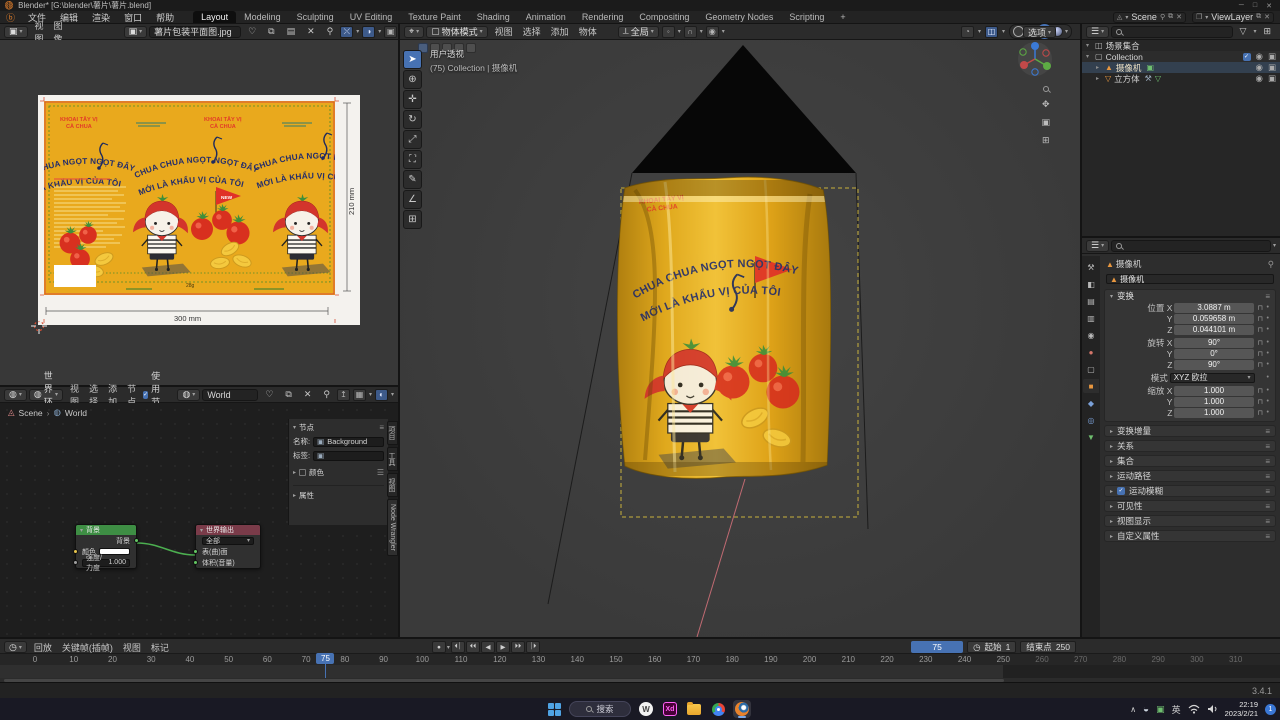 Image resolution: width=1280 pixels, height=720 pixels. Describe the element at coordinates (288, 394) in the screenshot. I see `copy-world-icon: ⧉` at that location.